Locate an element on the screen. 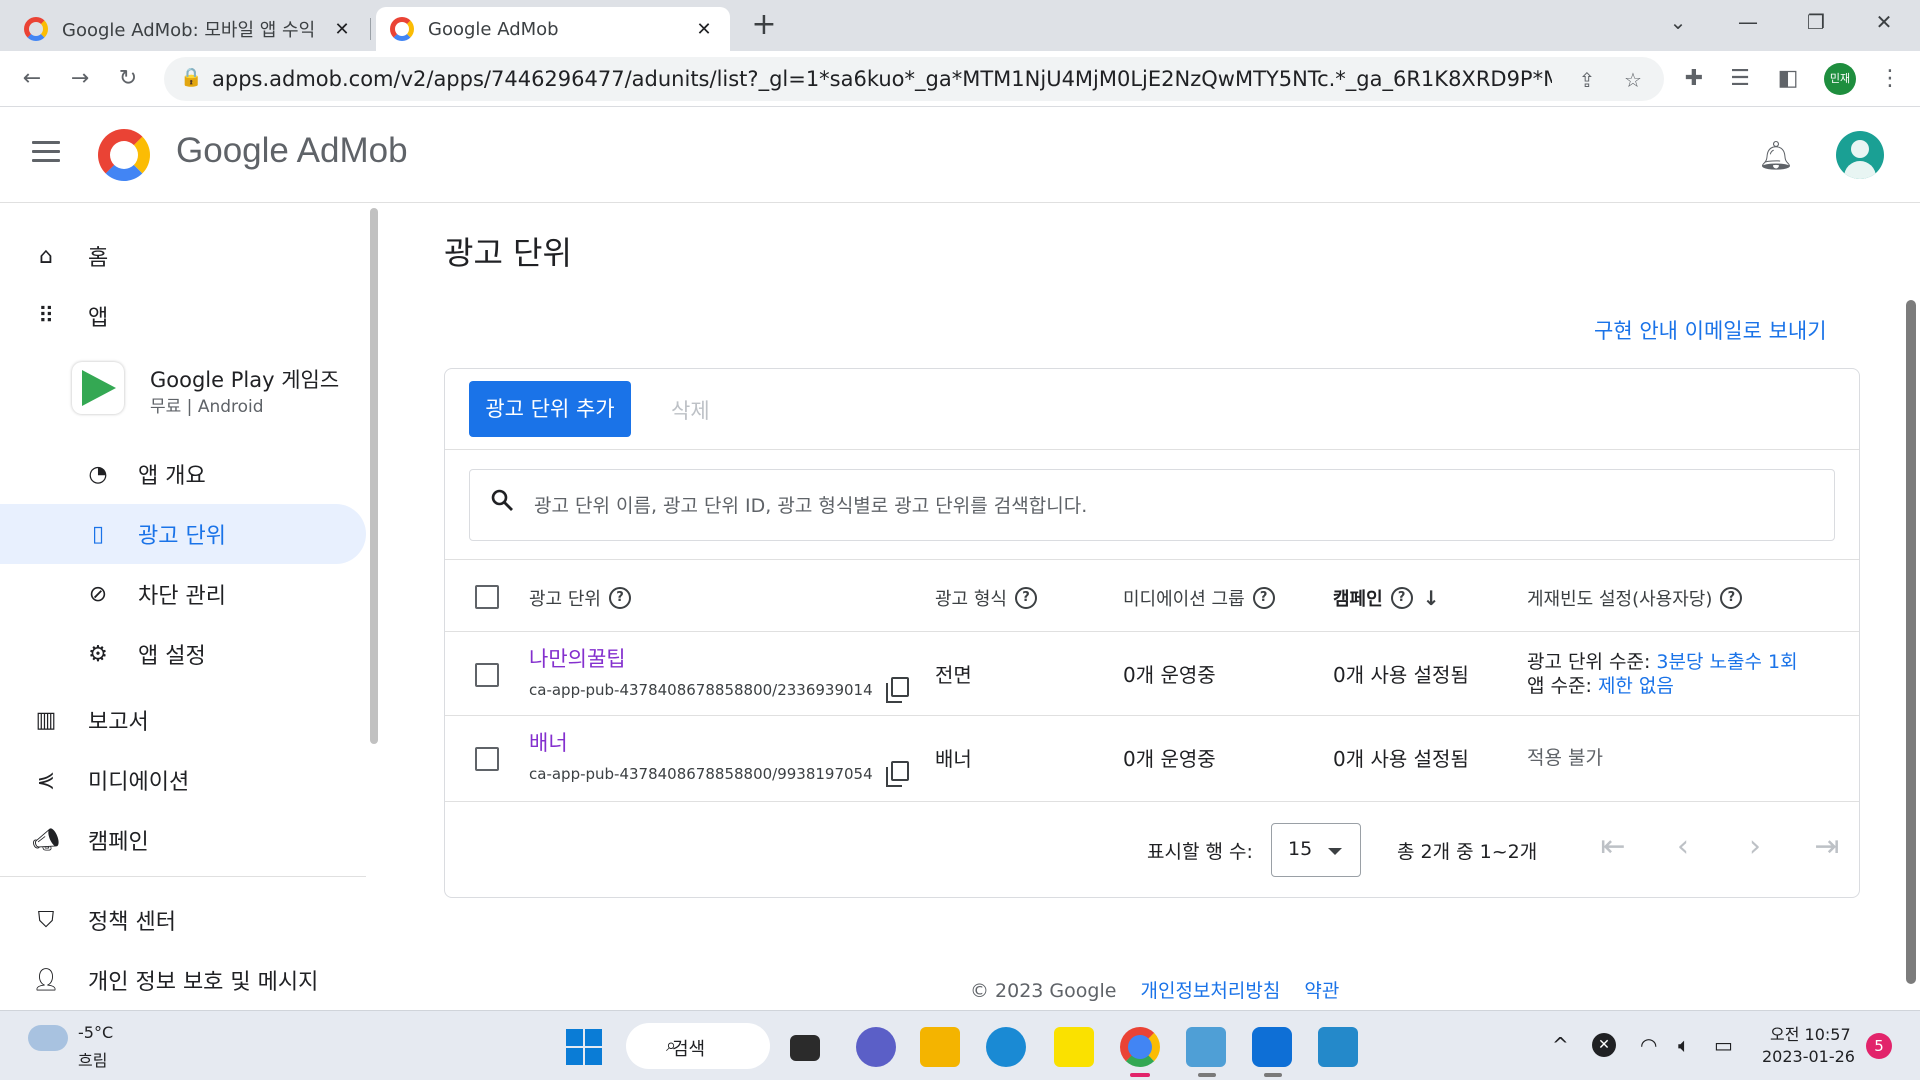 This screenshot has width=1920, height=1080. notepad-icon is located at coordinates (1206, 1047).